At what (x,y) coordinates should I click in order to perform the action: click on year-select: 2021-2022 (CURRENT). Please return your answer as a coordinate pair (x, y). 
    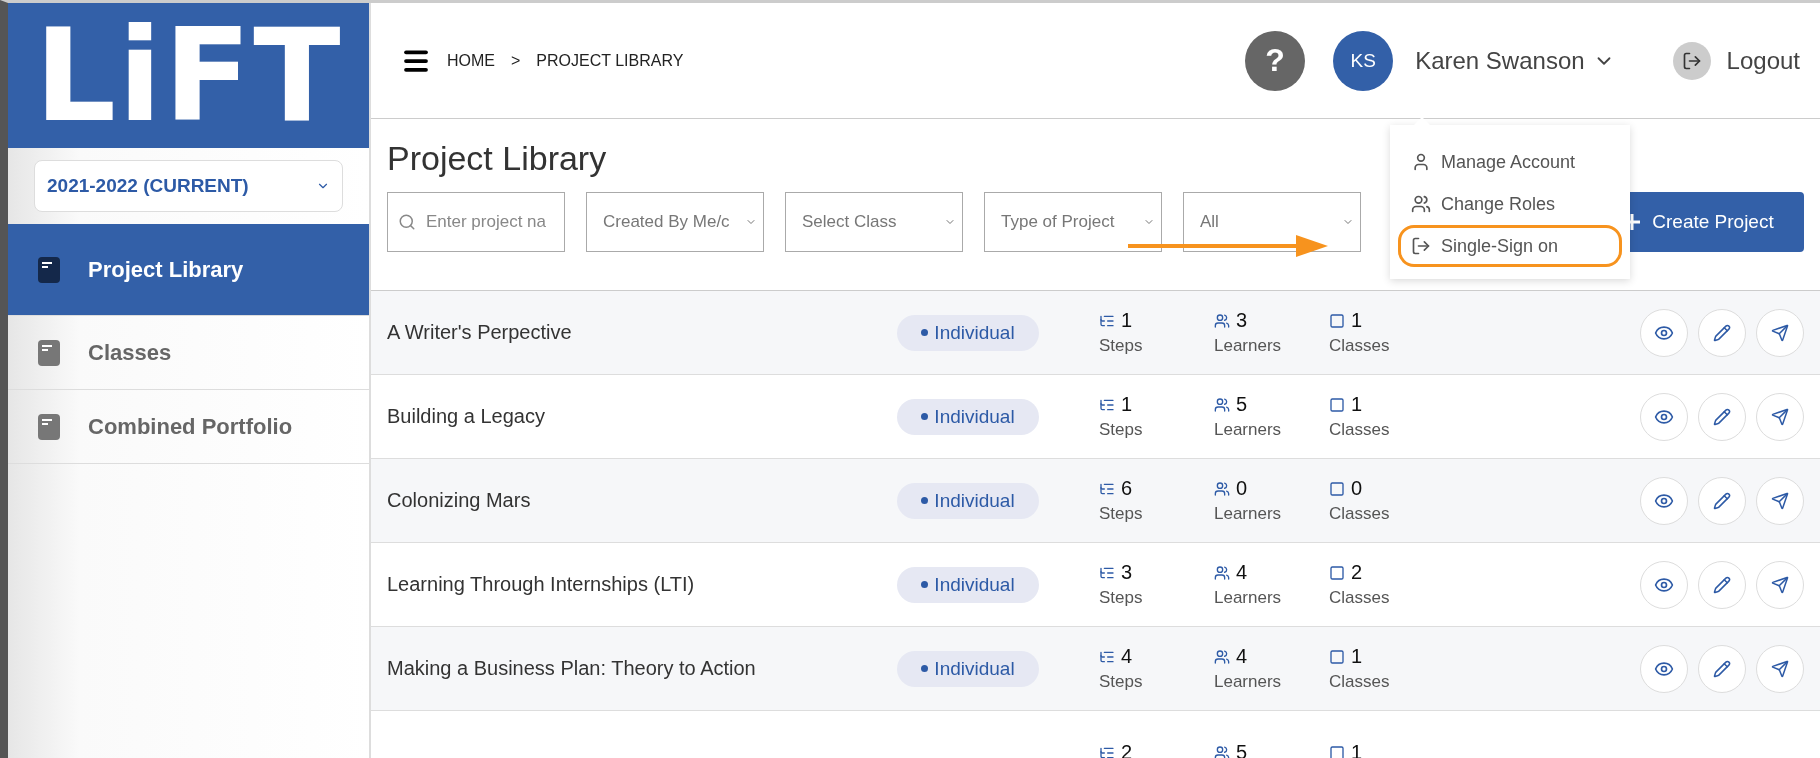
    Looking at the image, I should click on (188, 186).